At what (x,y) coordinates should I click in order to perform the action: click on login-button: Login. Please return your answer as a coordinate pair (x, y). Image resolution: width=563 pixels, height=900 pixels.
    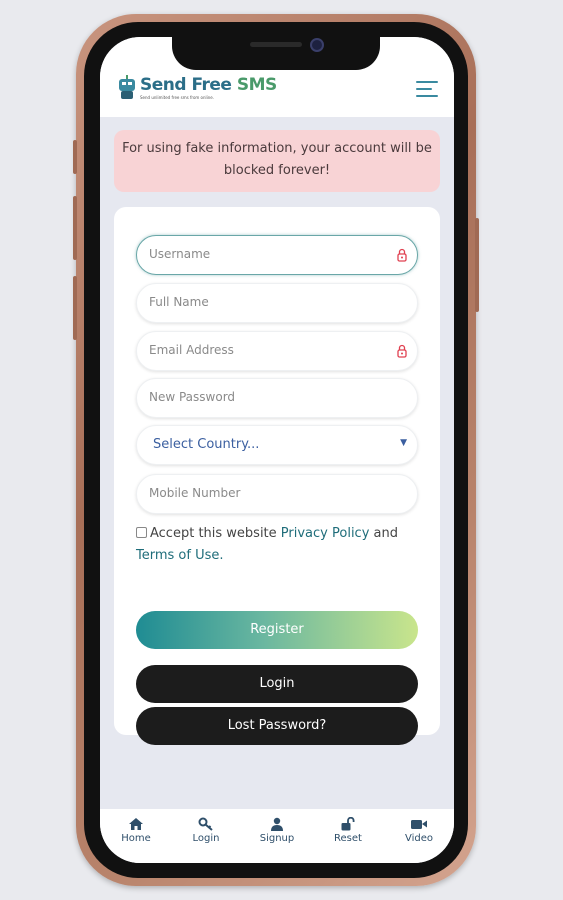
    Looking at the image, I should click on (277, 684).